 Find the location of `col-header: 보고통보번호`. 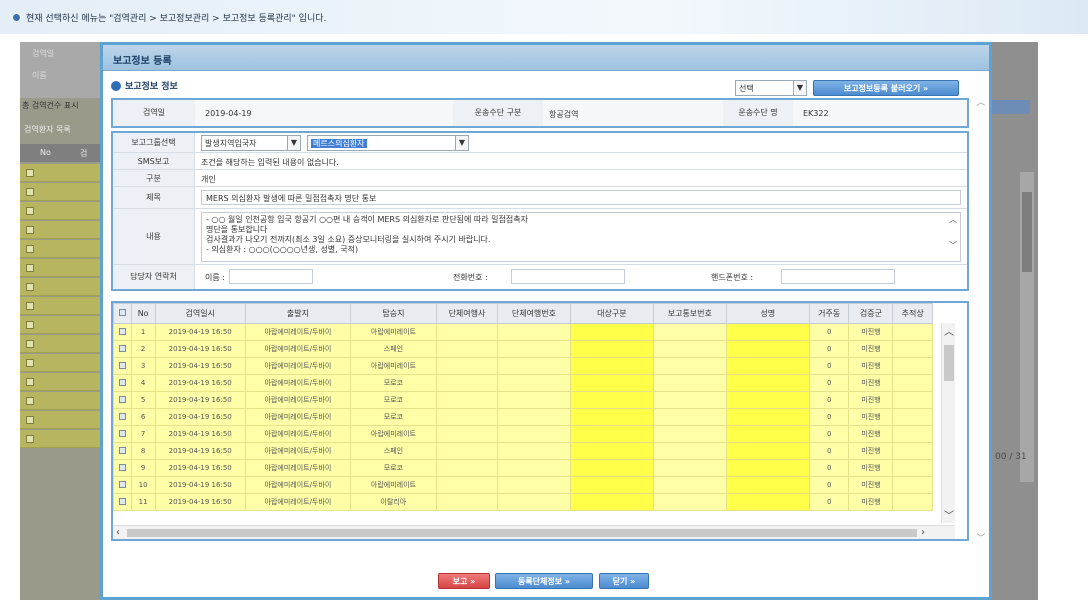

col-header: 보고통보번호 is located at coordinates (690, 313).